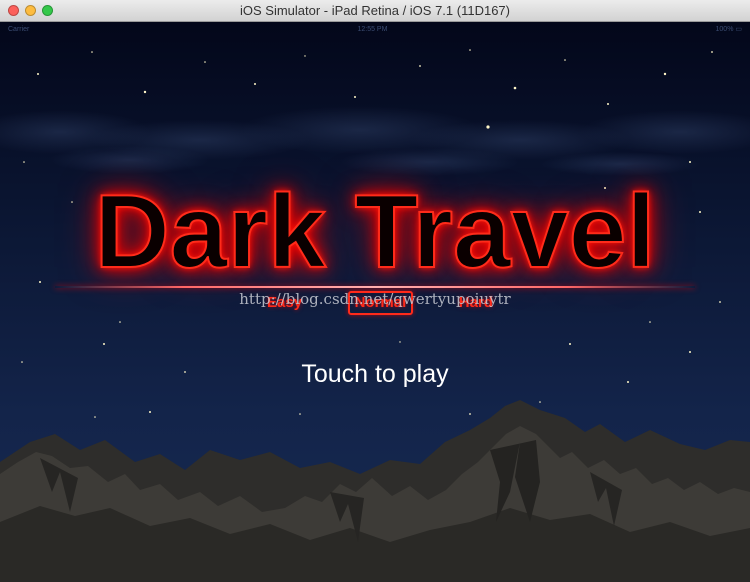 The image size is (750, 582). I want to click on close-icon, so click(13, 10).